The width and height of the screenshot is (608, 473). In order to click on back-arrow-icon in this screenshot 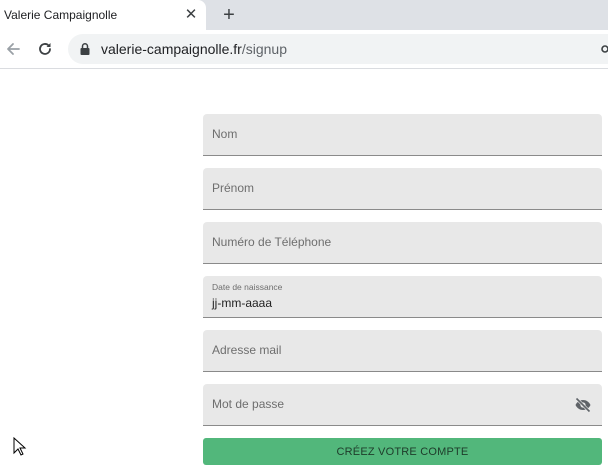, I will do `click(13, 49)`.